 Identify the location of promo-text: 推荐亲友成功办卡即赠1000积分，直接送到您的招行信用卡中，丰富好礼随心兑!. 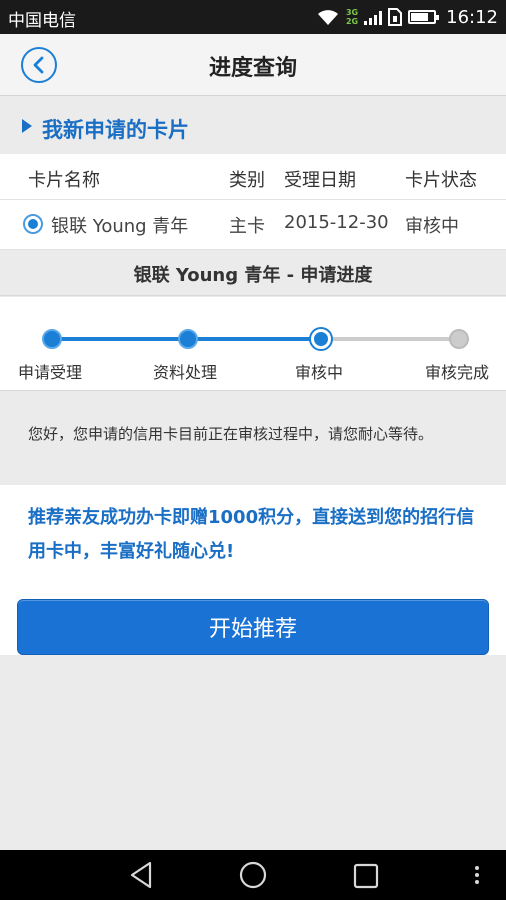
(251, 534).